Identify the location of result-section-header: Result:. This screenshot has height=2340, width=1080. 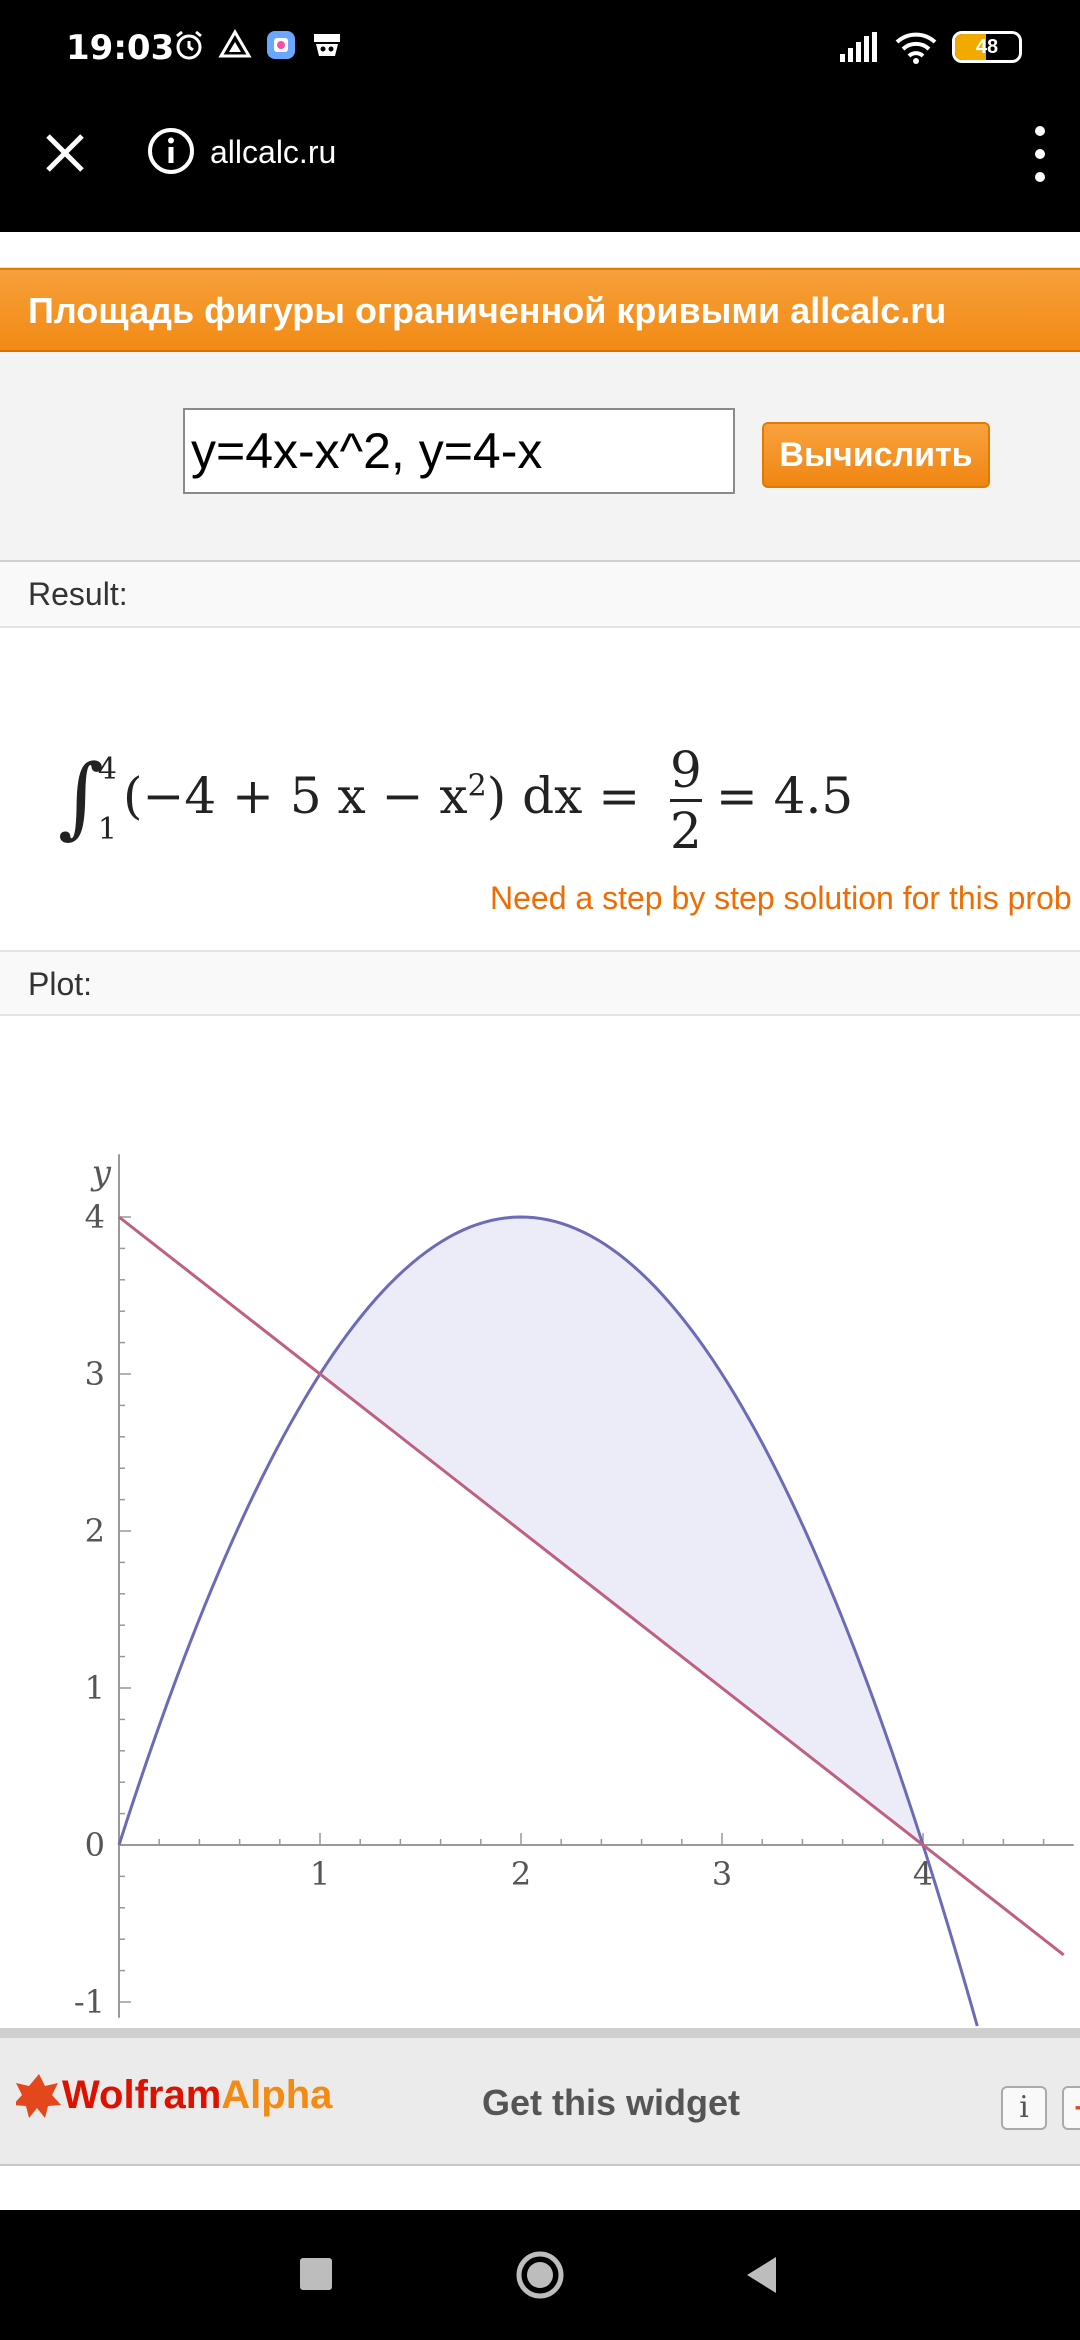
(540, 595).